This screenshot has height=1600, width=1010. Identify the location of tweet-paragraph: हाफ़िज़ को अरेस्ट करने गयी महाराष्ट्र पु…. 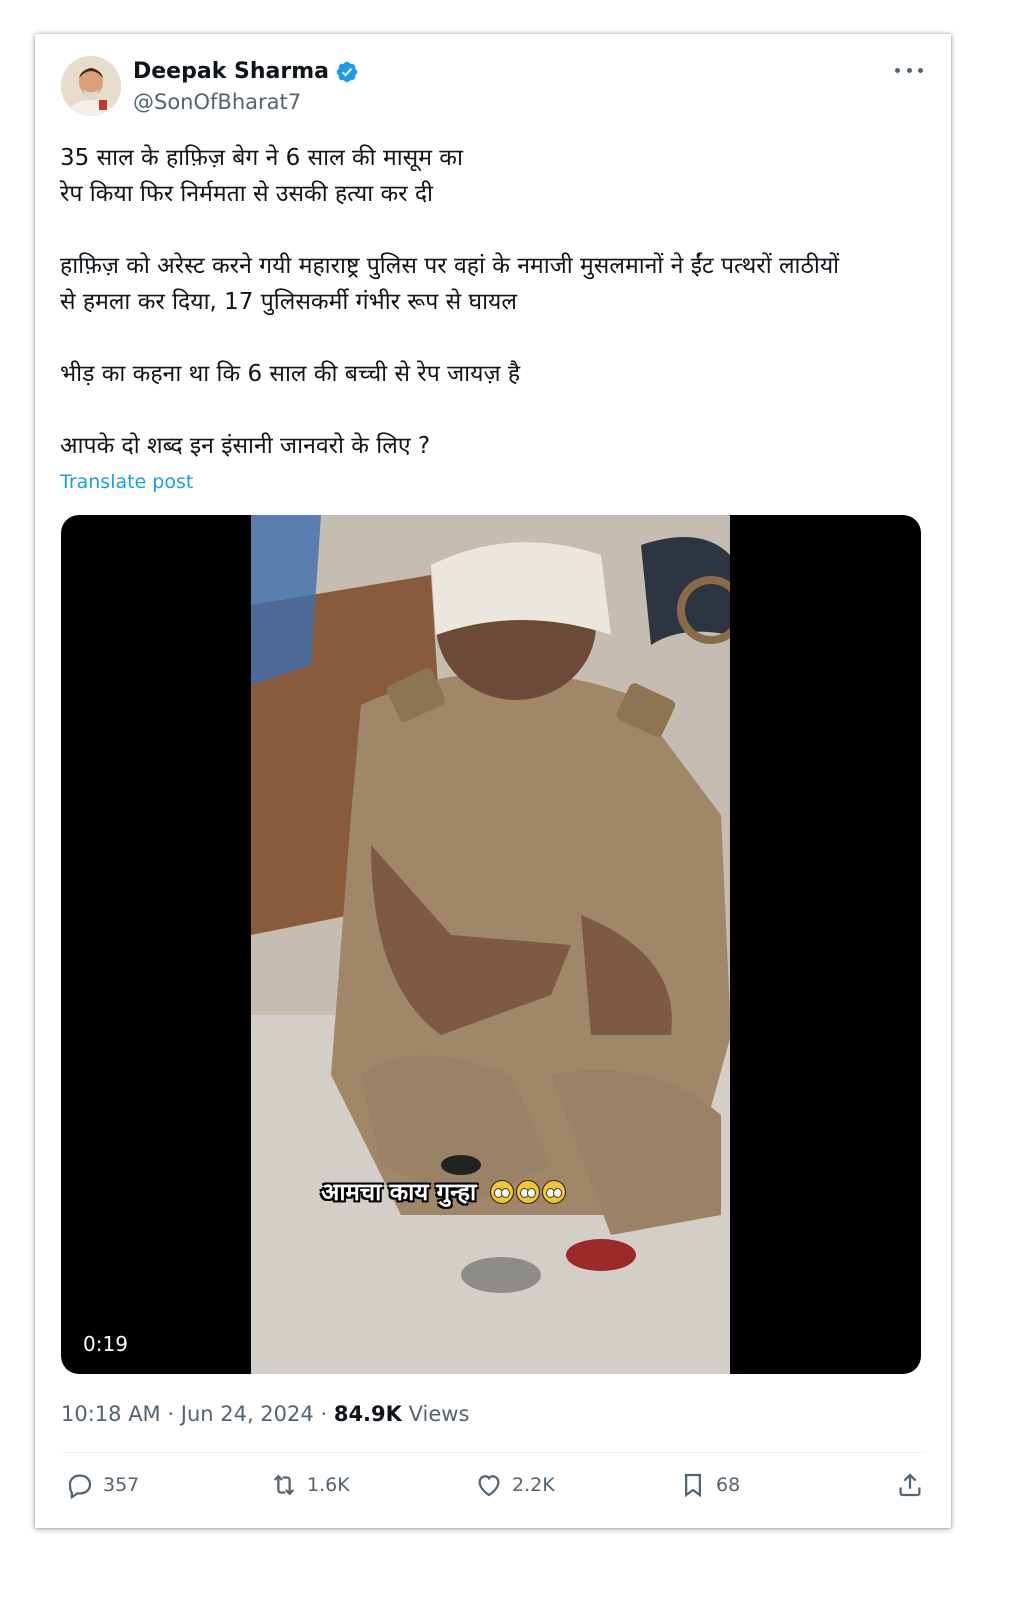
(450, 284).